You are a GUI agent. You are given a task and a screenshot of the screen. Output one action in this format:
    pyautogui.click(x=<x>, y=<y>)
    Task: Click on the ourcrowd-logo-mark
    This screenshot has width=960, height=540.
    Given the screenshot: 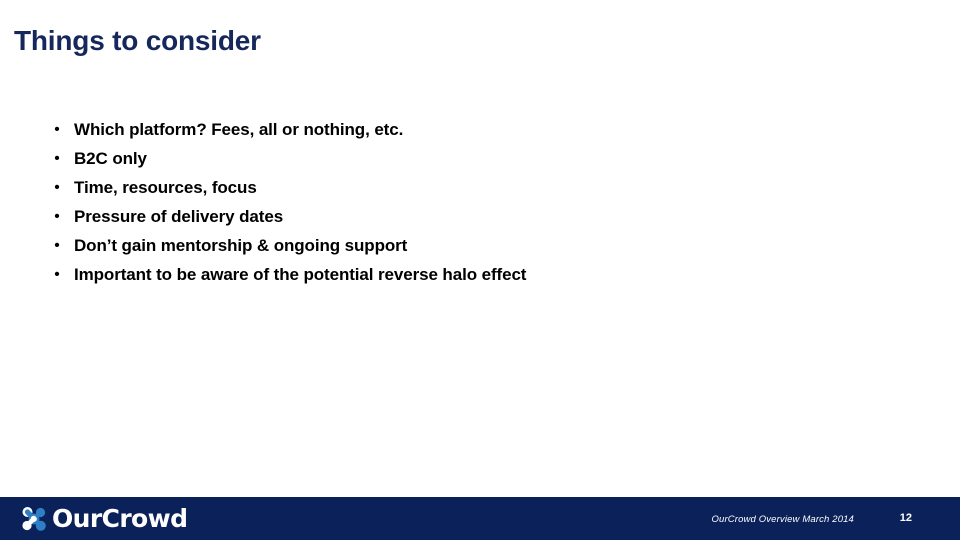 What is the action you would take?
    pyautogui.click(x=34, y=519)
    